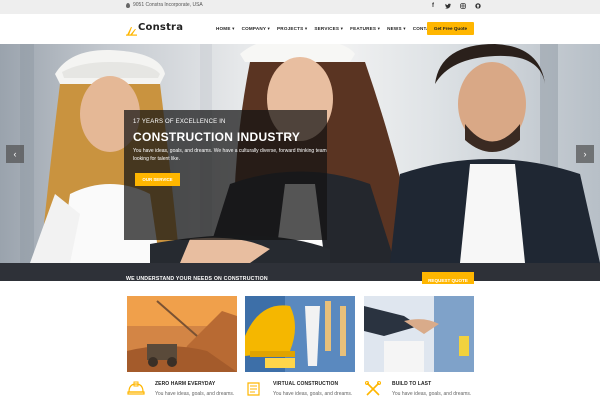 The height and width of the screenshot is (400, 600). I want to click on slider-next-button: ›, so click(585, 154).